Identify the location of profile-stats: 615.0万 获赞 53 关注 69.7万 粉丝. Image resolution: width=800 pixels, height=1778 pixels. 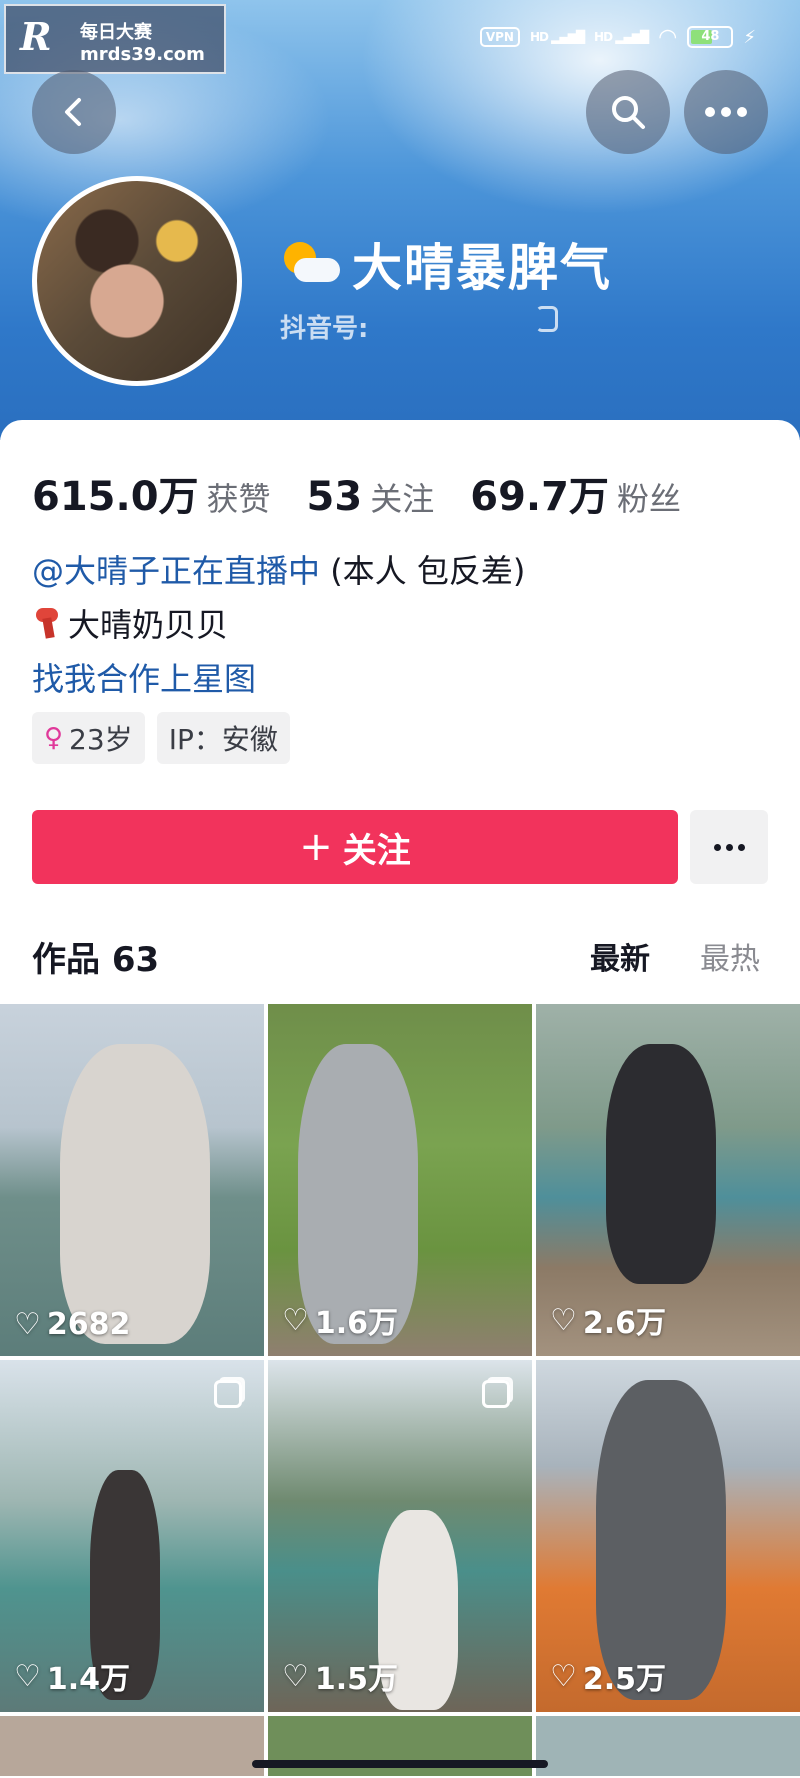
(374, 493).